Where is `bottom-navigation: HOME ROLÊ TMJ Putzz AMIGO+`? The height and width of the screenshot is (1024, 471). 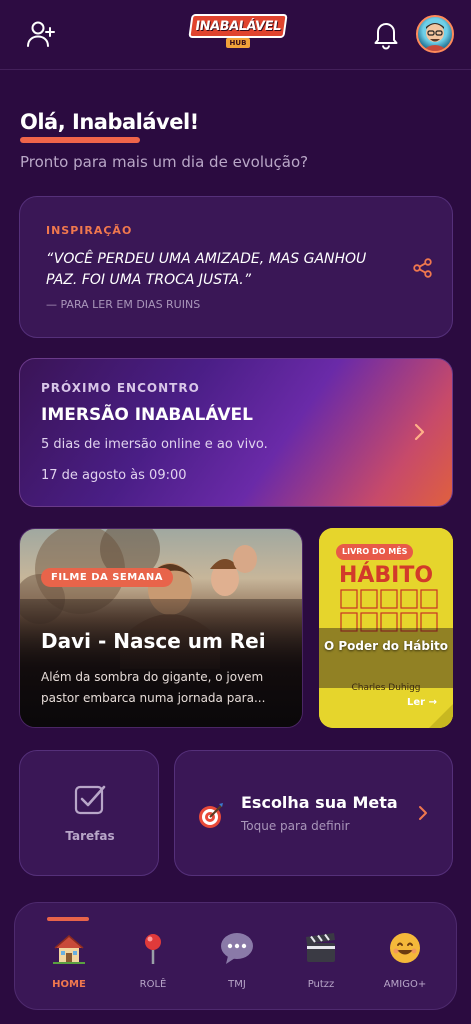 bottom-navigation: HOME ROLÊ TMJ Putzz AMIGO+ is located at coordinates (235, 956).